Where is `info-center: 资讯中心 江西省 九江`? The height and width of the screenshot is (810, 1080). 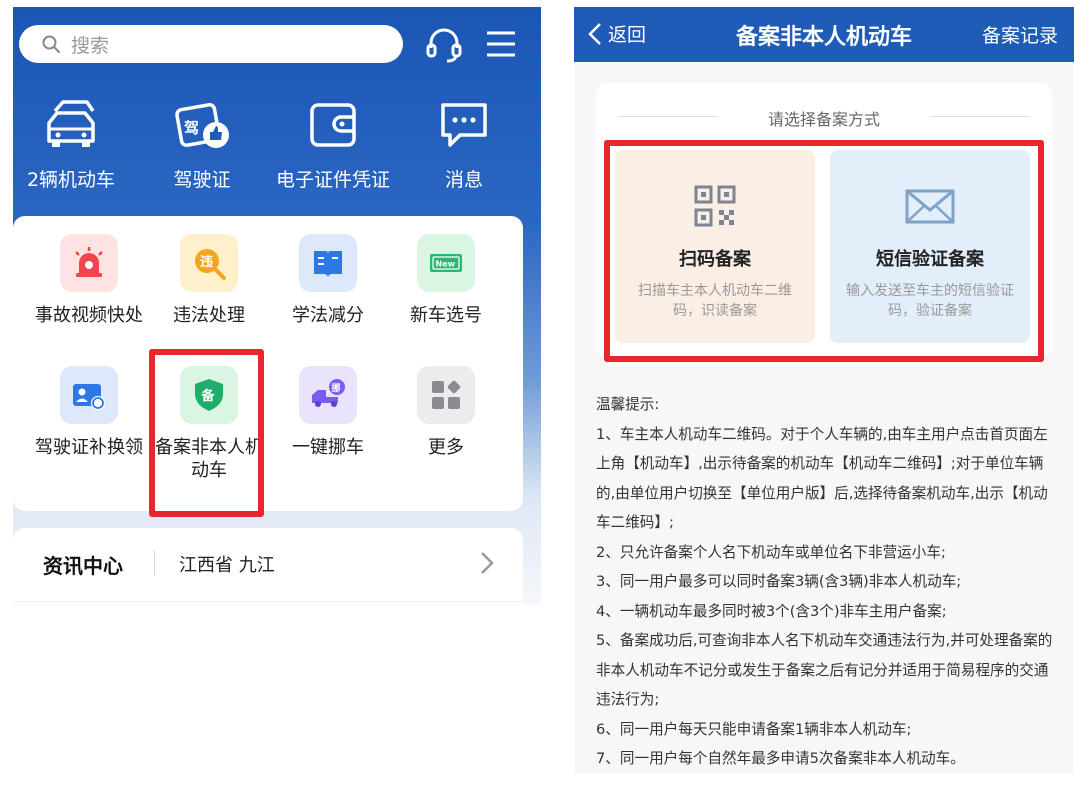
info-center: 资讯中心 江西省 九江 is located at coordinates (268, 566).